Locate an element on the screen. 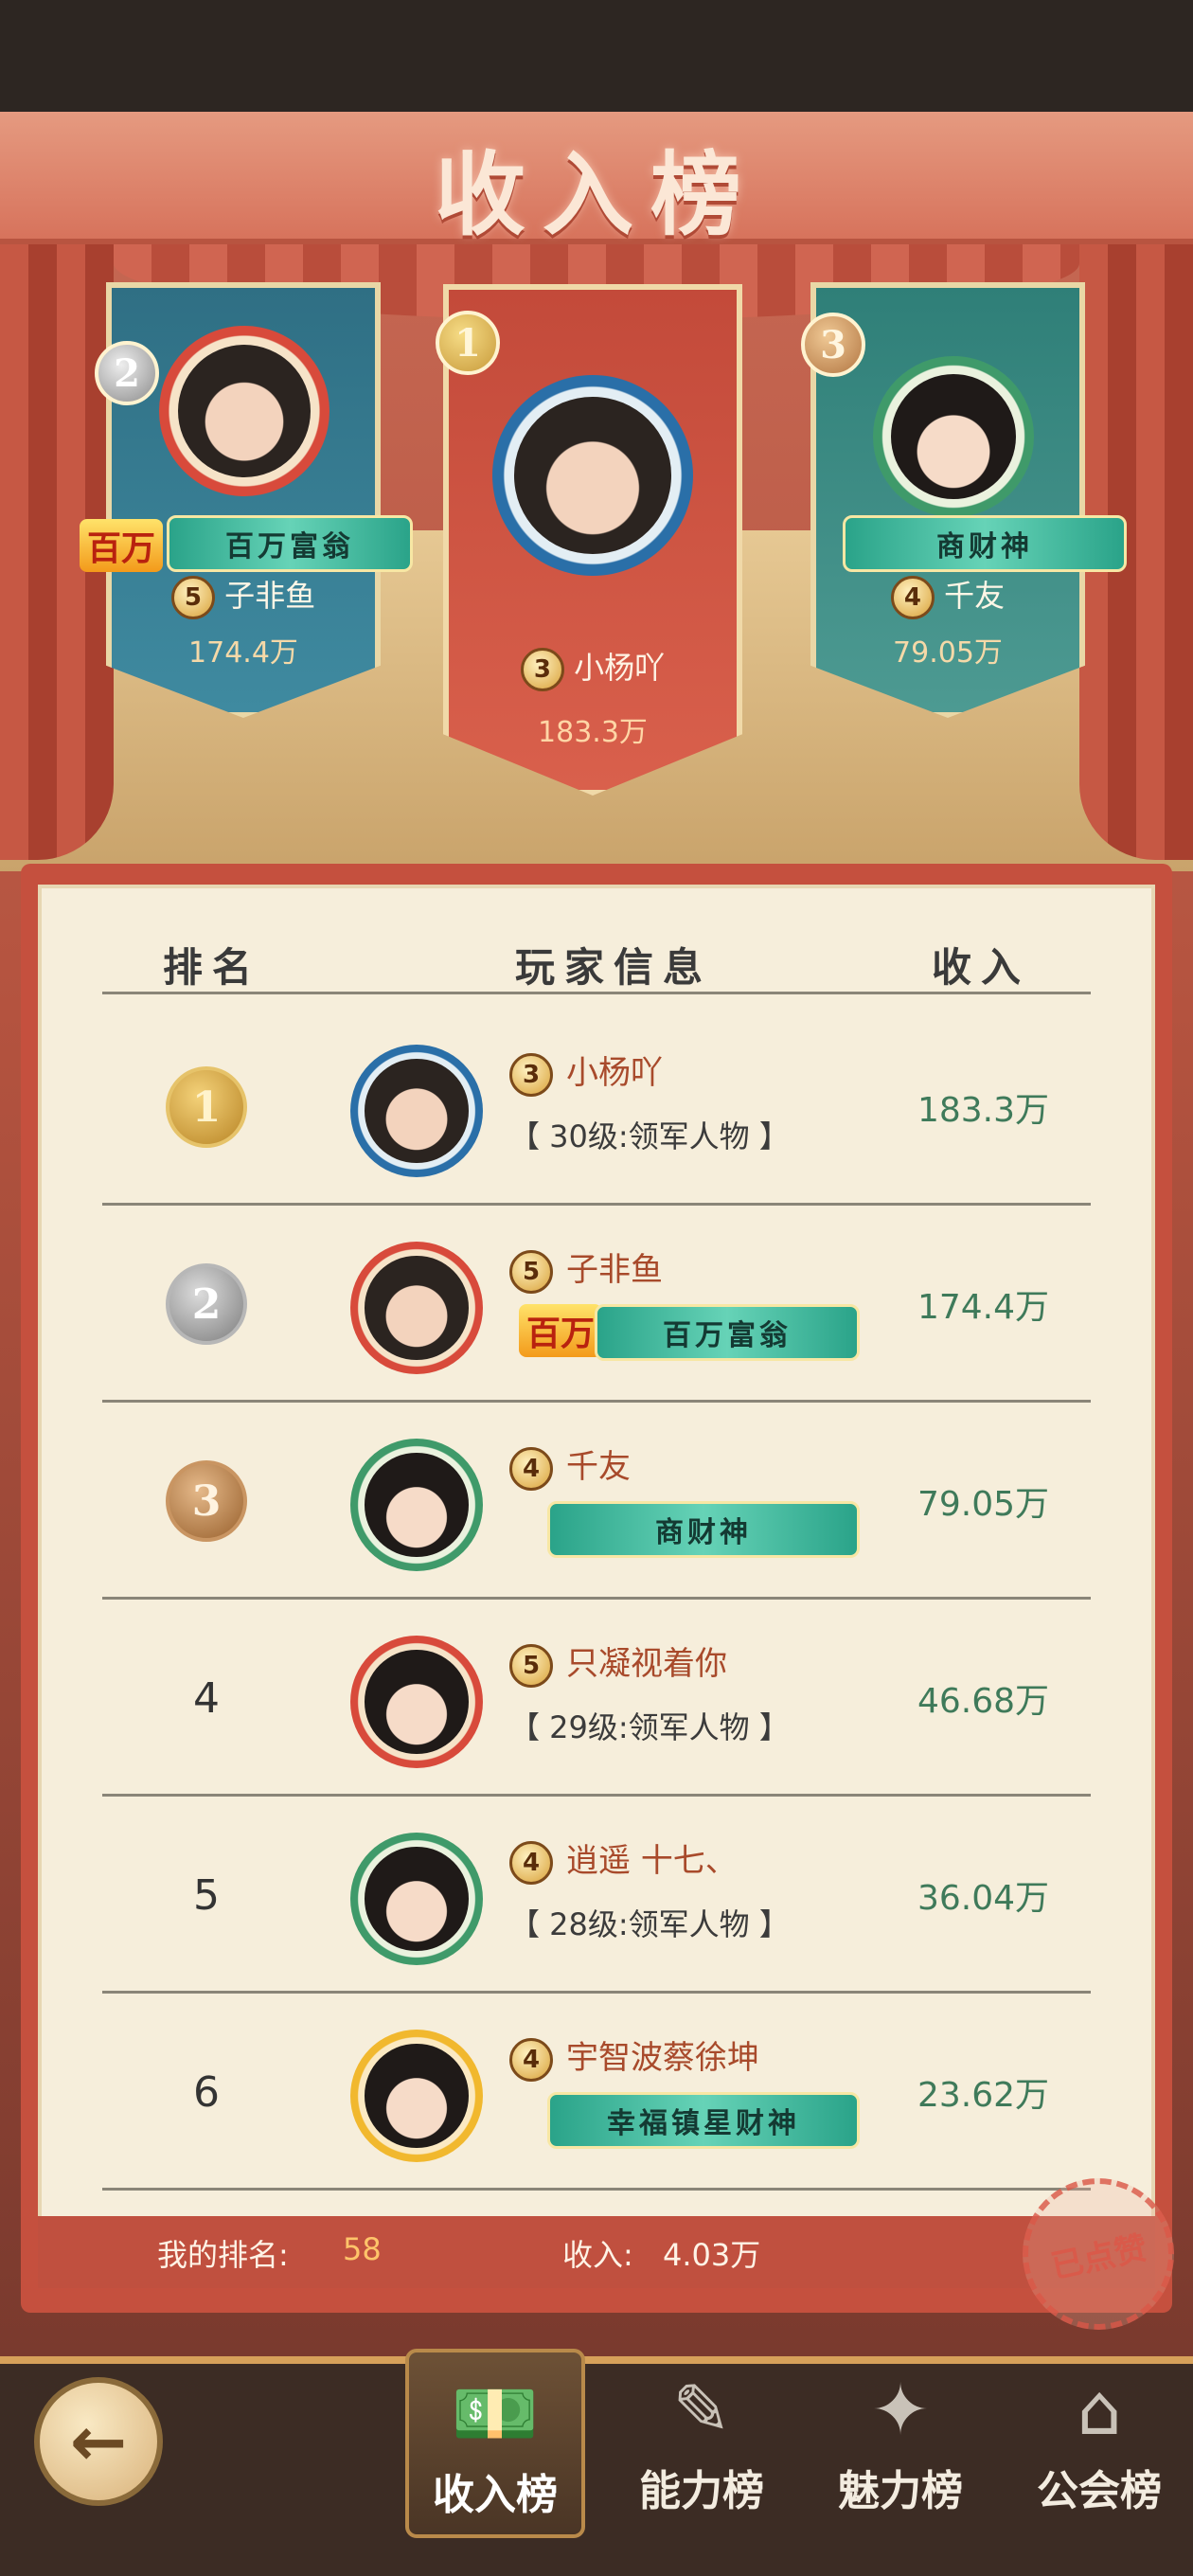  back-button: ← is located at coordinates (98, 2441).